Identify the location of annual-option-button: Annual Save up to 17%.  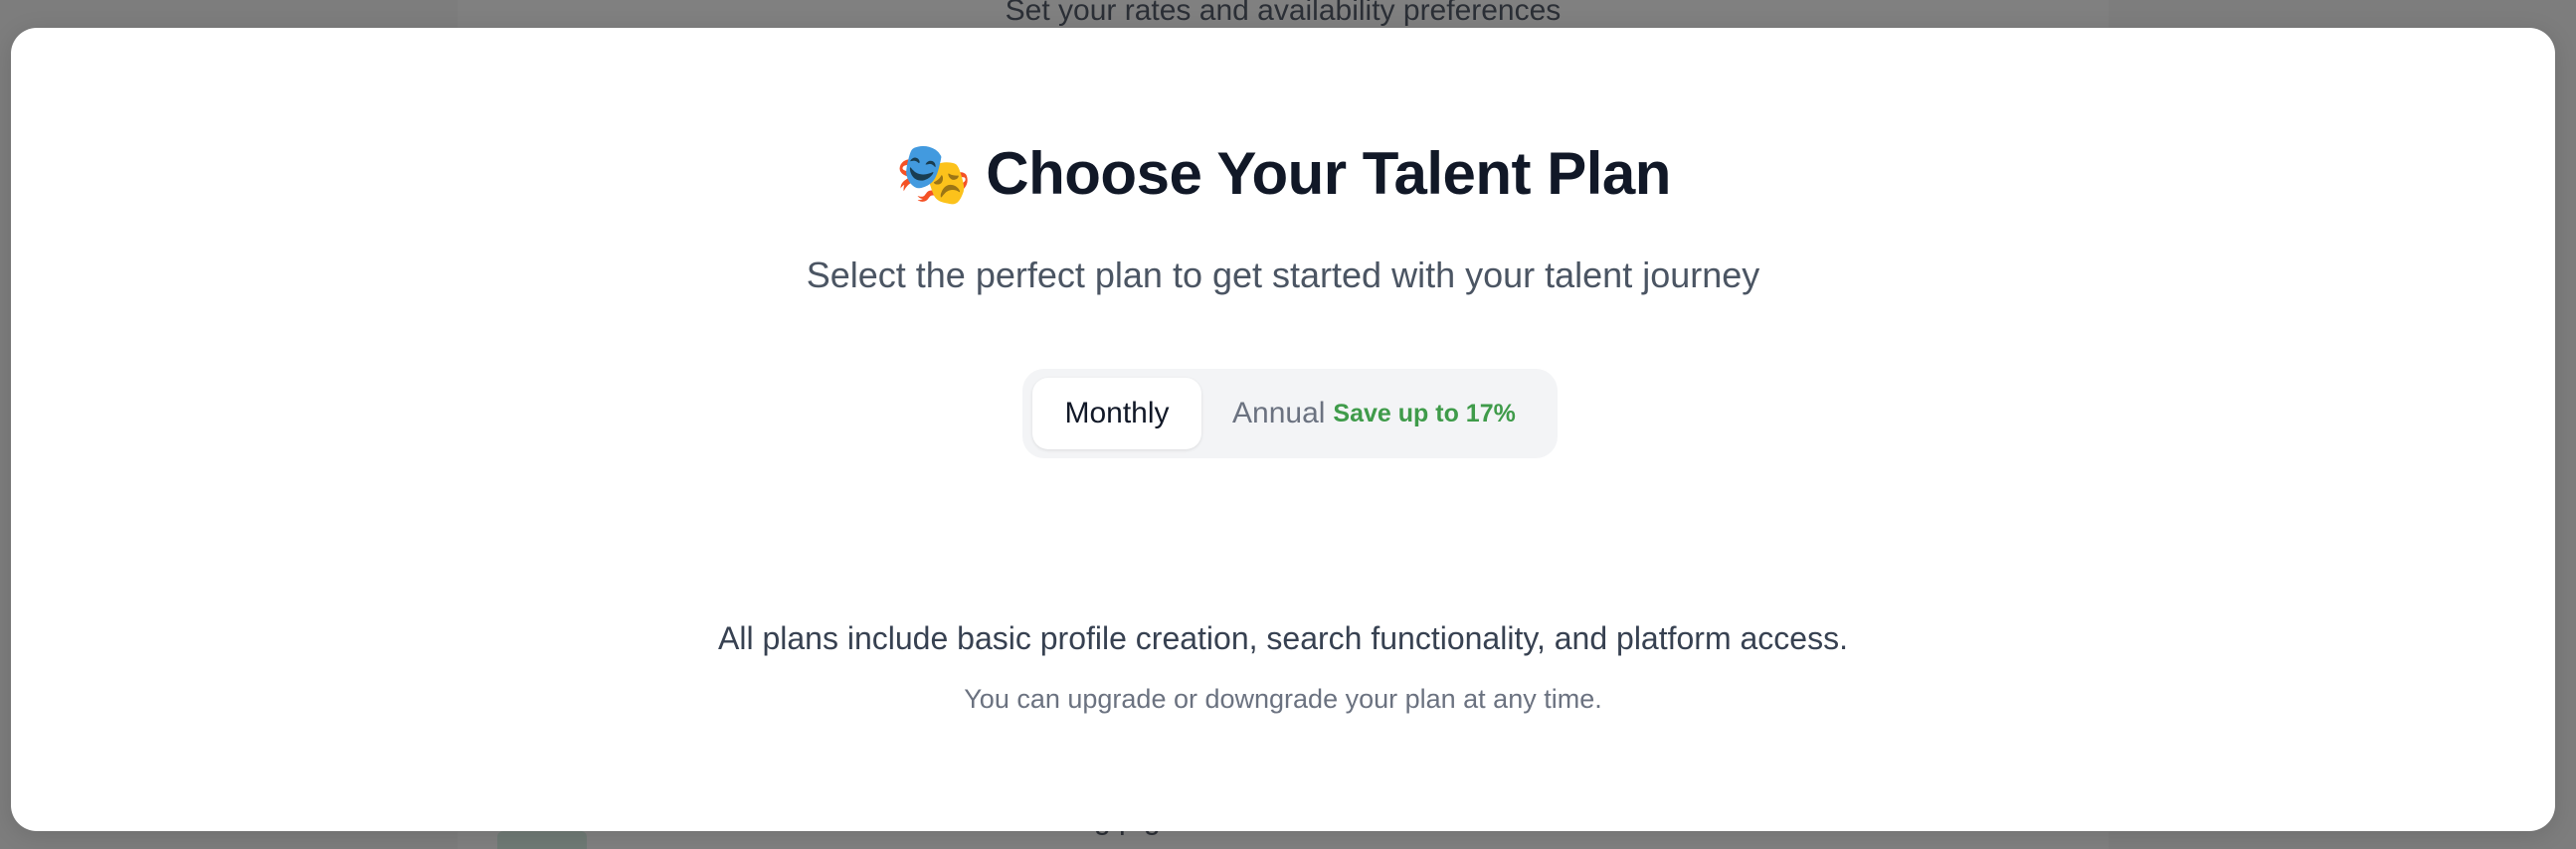
(1374, 413).